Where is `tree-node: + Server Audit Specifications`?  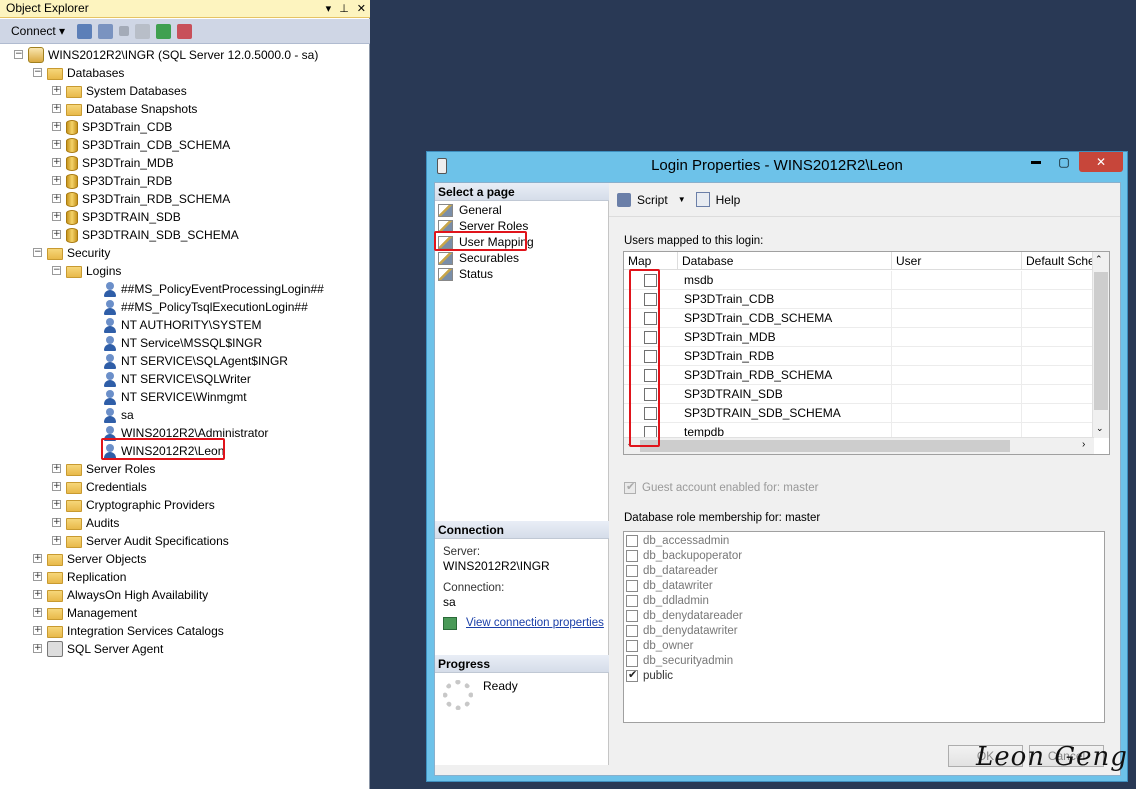 tree-node: + Server Audit Specifications is located at coordinates (140, 541).